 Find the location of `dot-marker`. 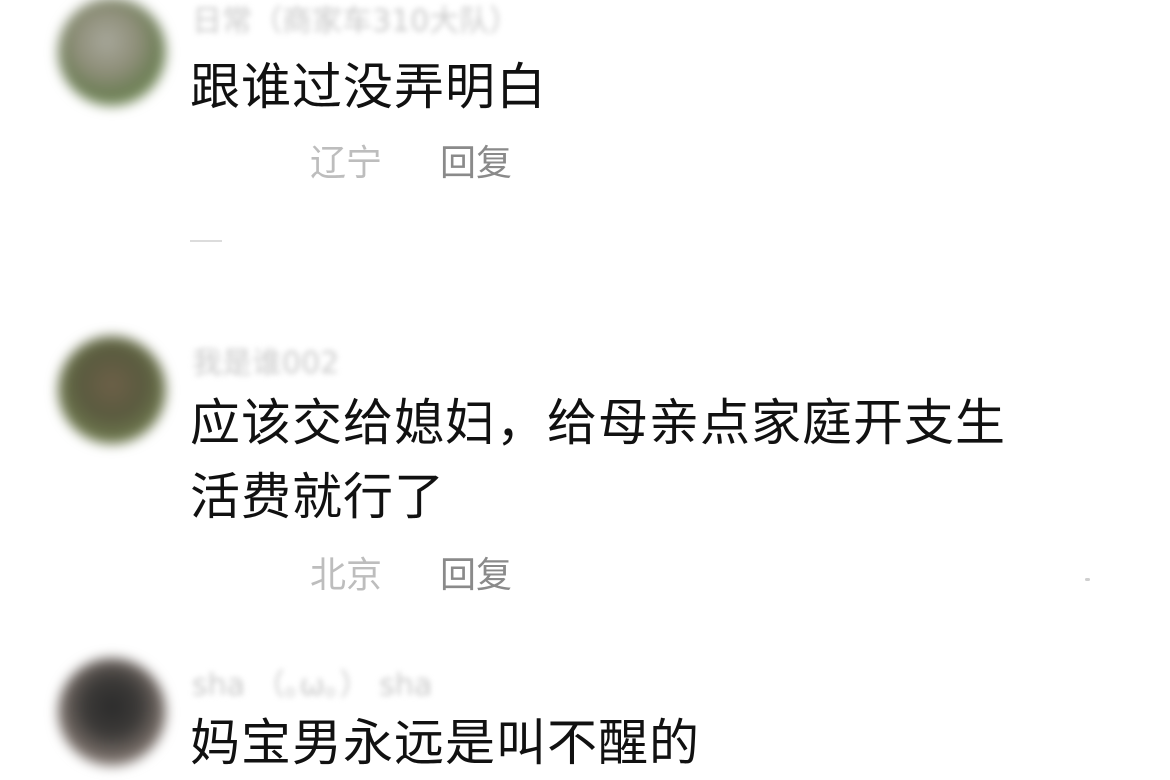

dot-marker is located at coordinates (1087, 579).